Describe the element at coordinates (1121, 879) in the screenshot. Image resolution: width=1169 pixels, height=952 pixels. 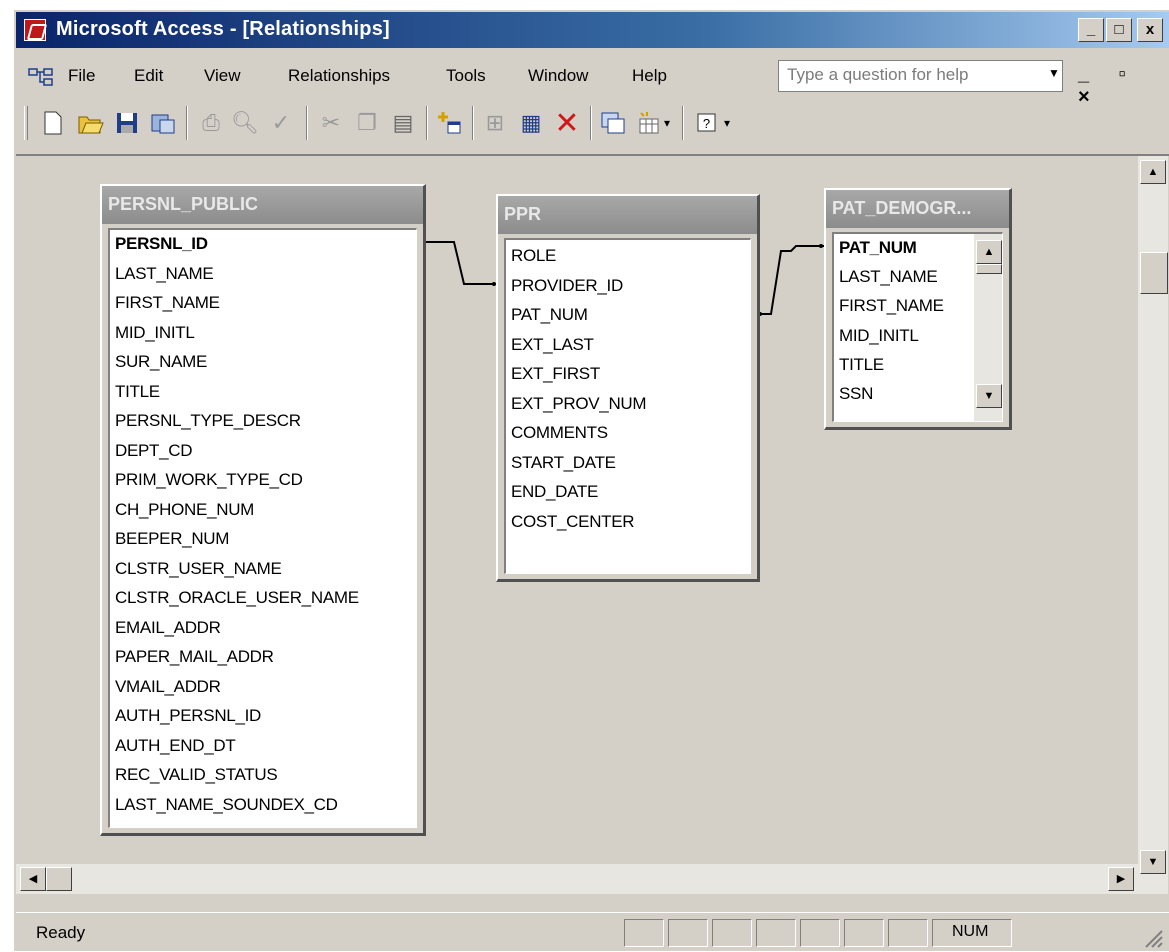
I see `scroll-right-icon: ▶` at that location.